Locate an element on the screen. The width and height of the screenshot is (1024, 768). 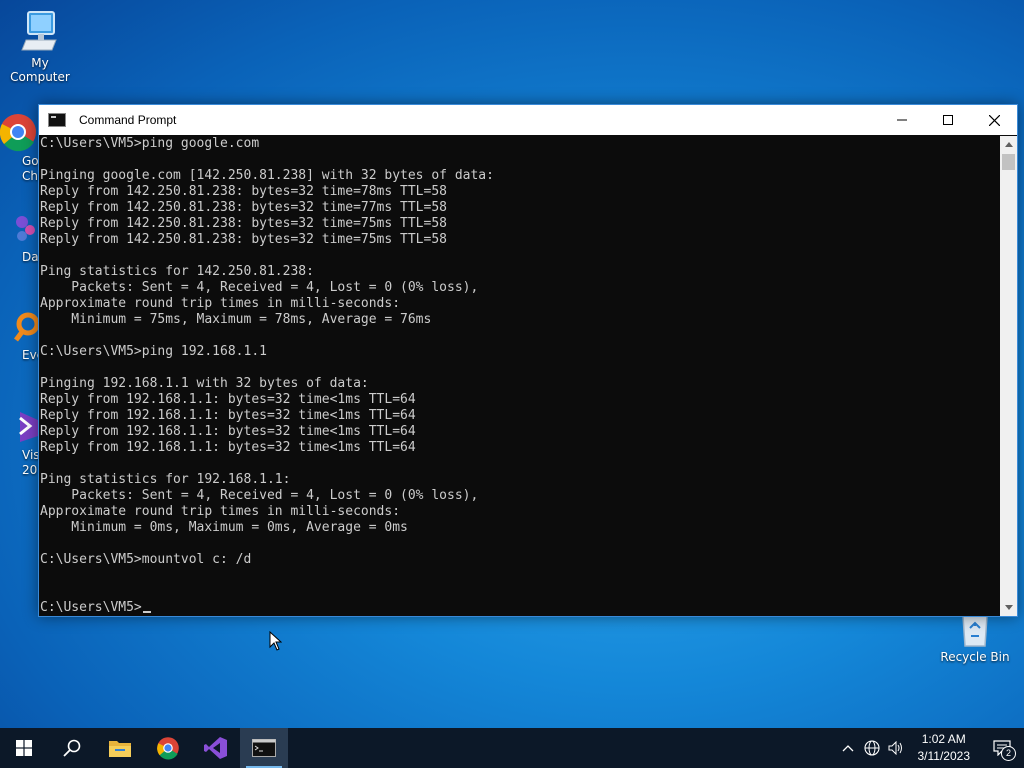
text-cursor is located at coordinates (146, 612).